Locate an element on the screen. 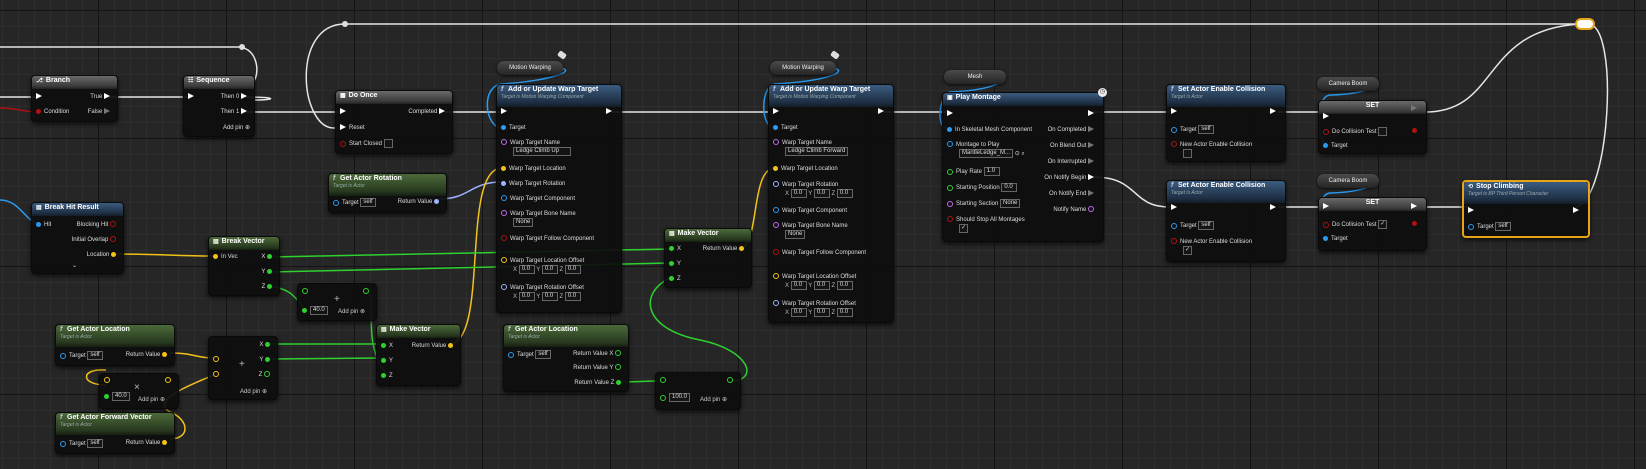 The height and width of the screenshot is (469, 1646). return-value-pin: Return Value is located at coordinates (725, 249).